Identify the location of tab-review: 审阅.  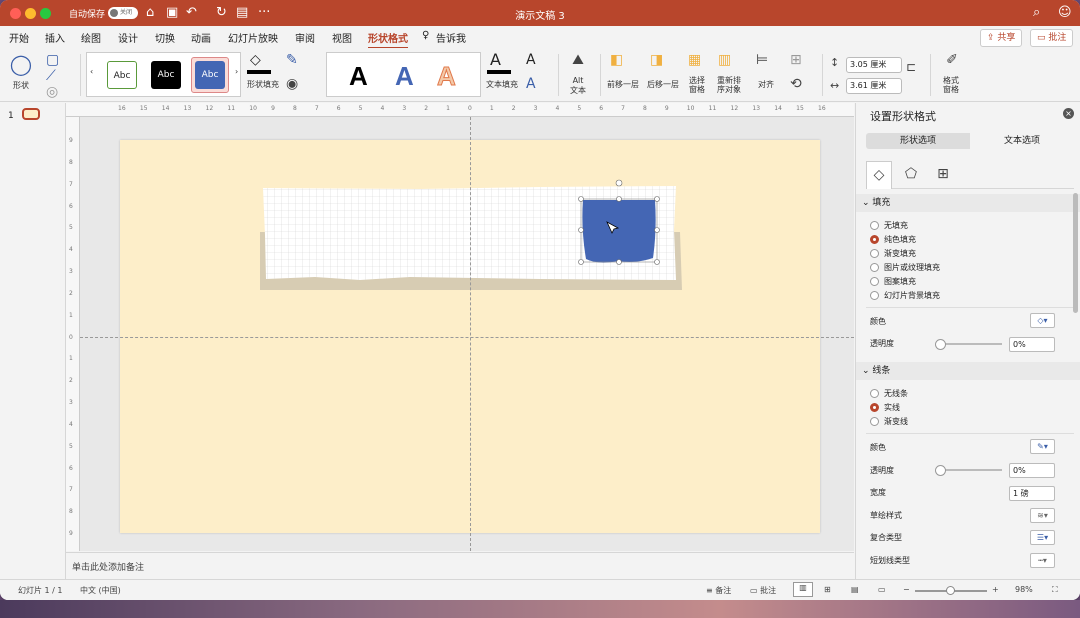
(305, 37).